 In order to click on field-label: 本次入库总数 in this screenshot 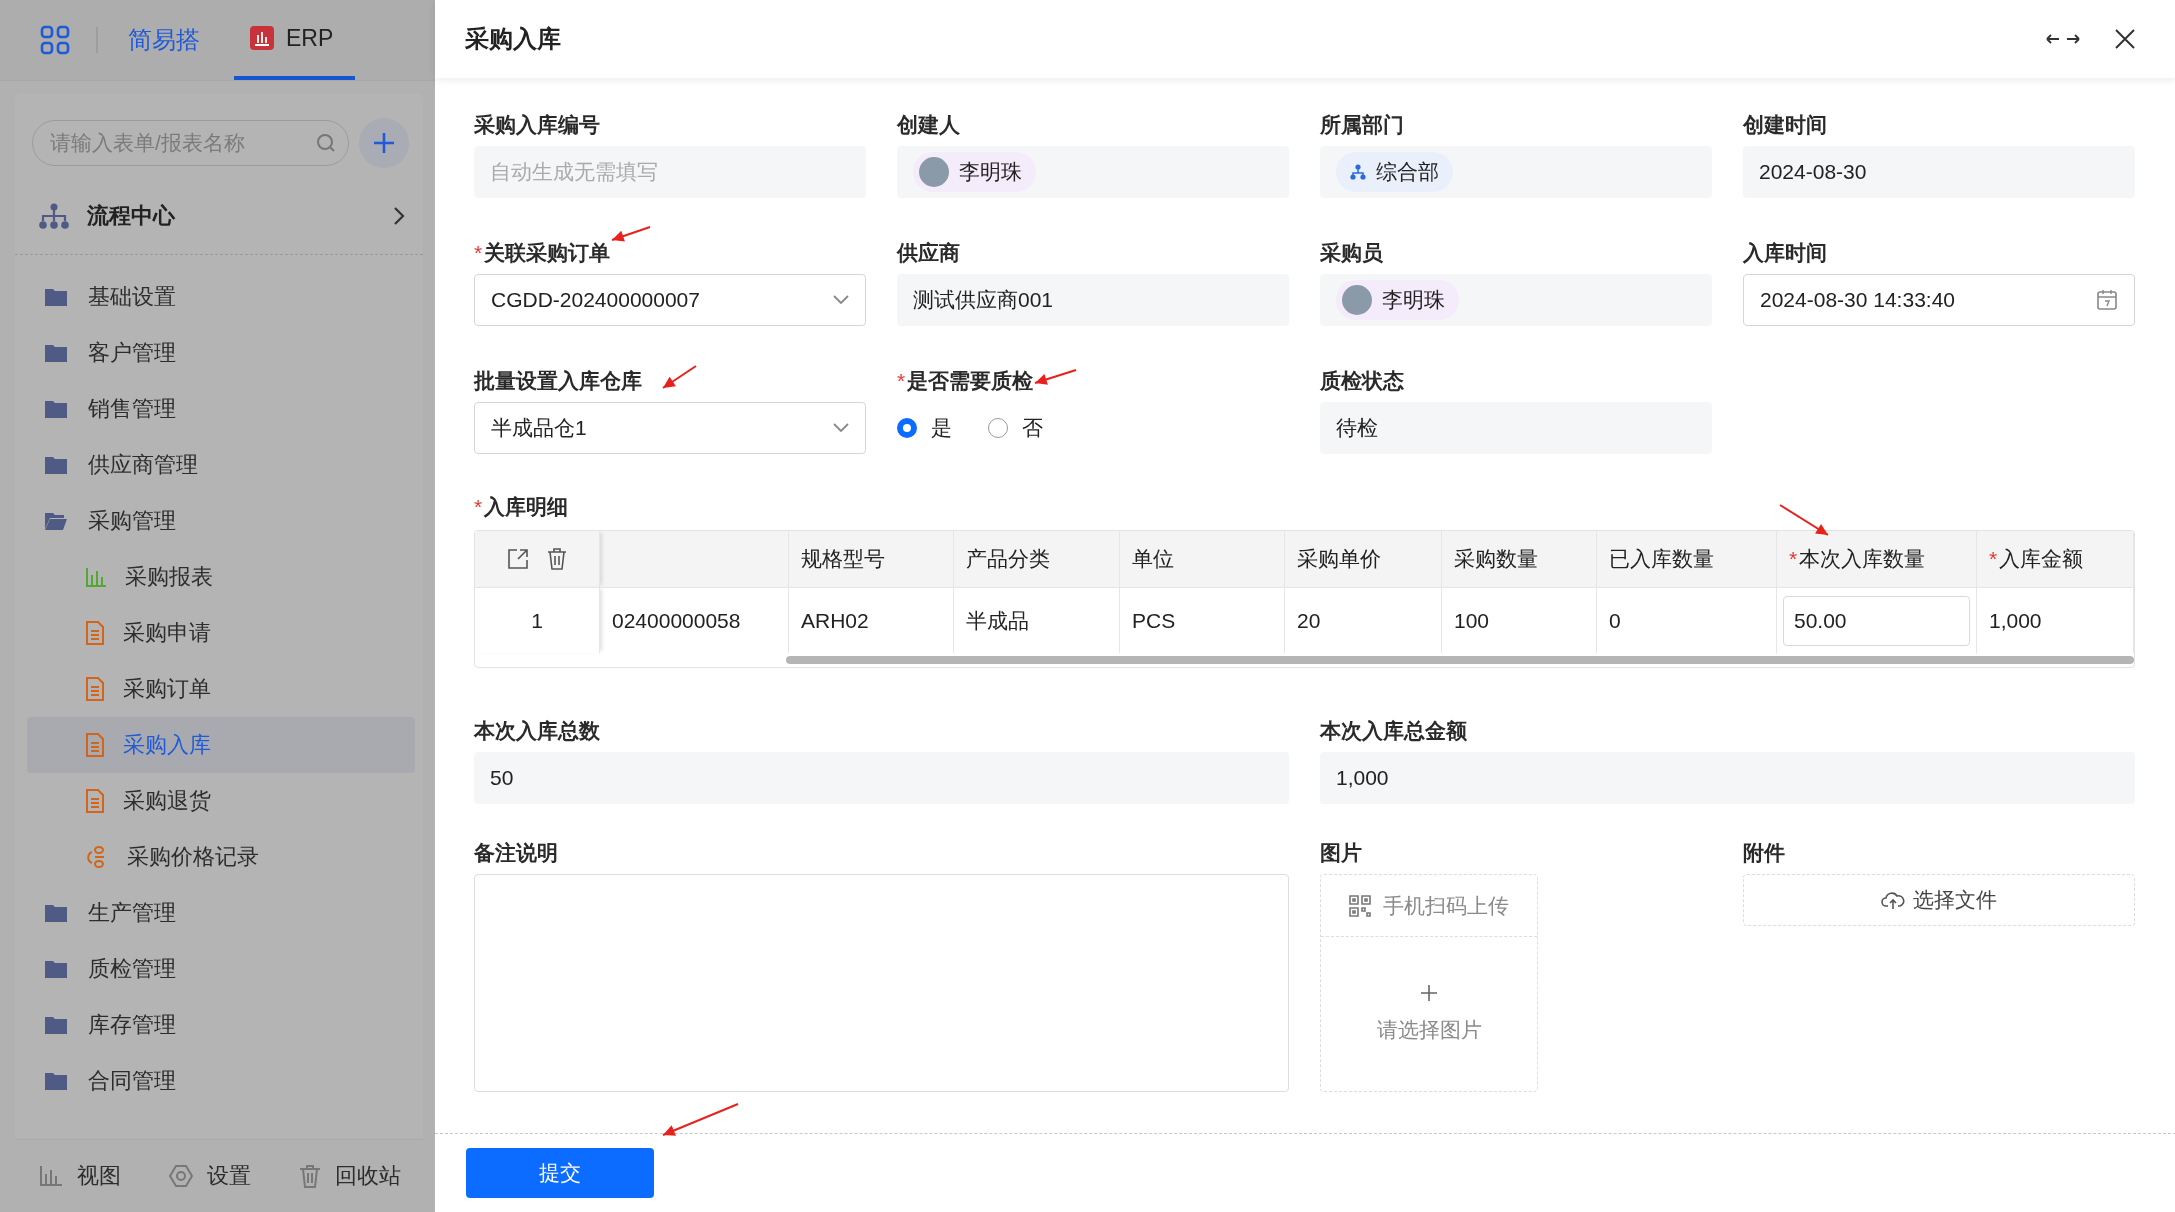, I will do `click(537, 731)`.